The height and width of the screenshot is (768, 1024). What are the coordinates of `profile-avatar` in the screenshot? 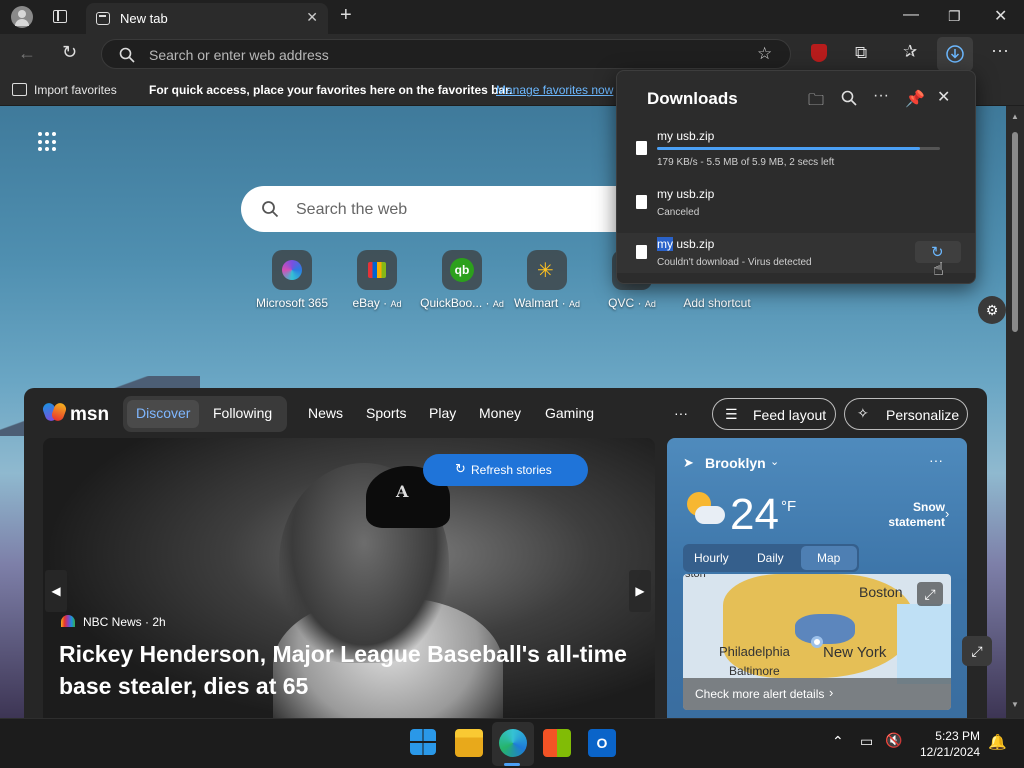 It's located at (22, 17).